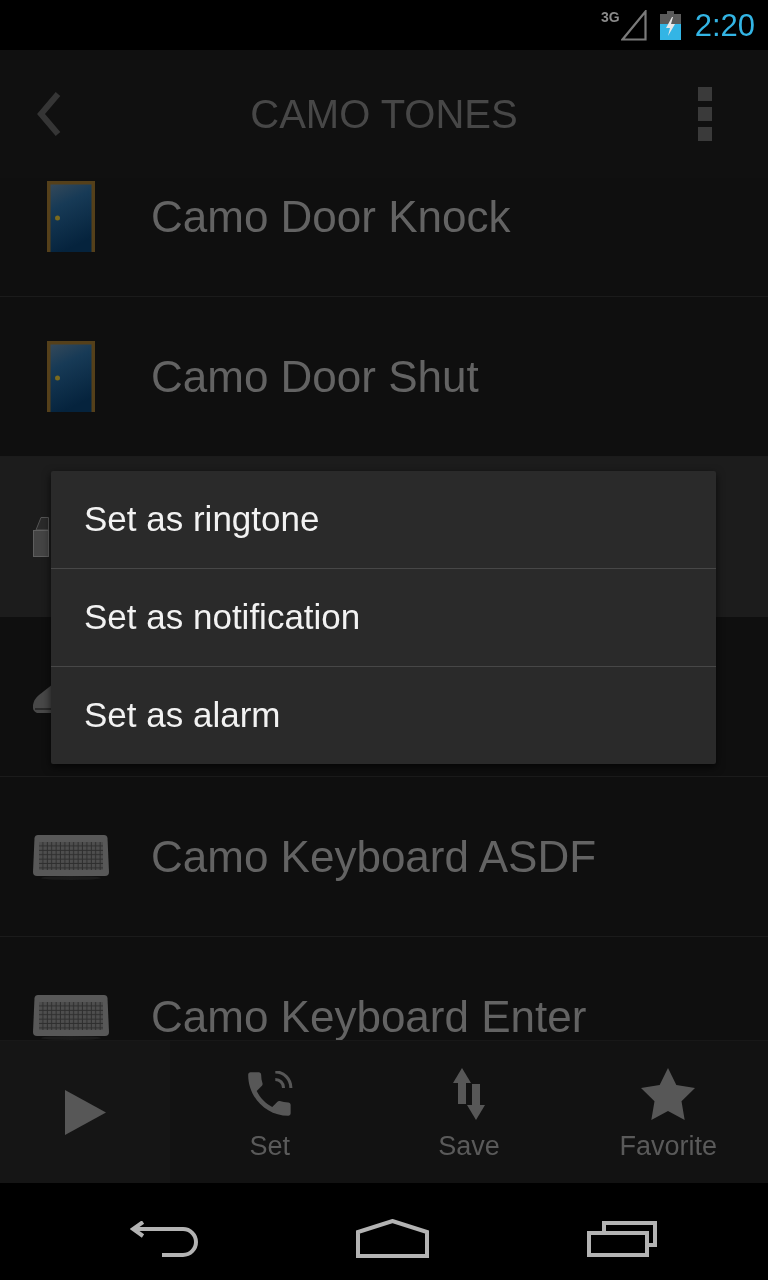 Image resolution: width=768 pixels, height=1280 pixels. What do you see at coordinates (331, 216) in the screenshot?
I see `tone-title: Camo Door Knock` at bounding box center [331, 216].